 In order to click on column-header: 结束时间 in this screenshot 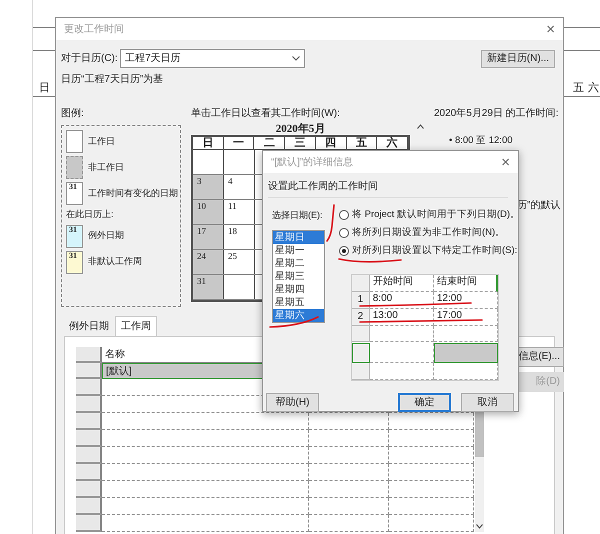, I will do `click(466, 283)`.